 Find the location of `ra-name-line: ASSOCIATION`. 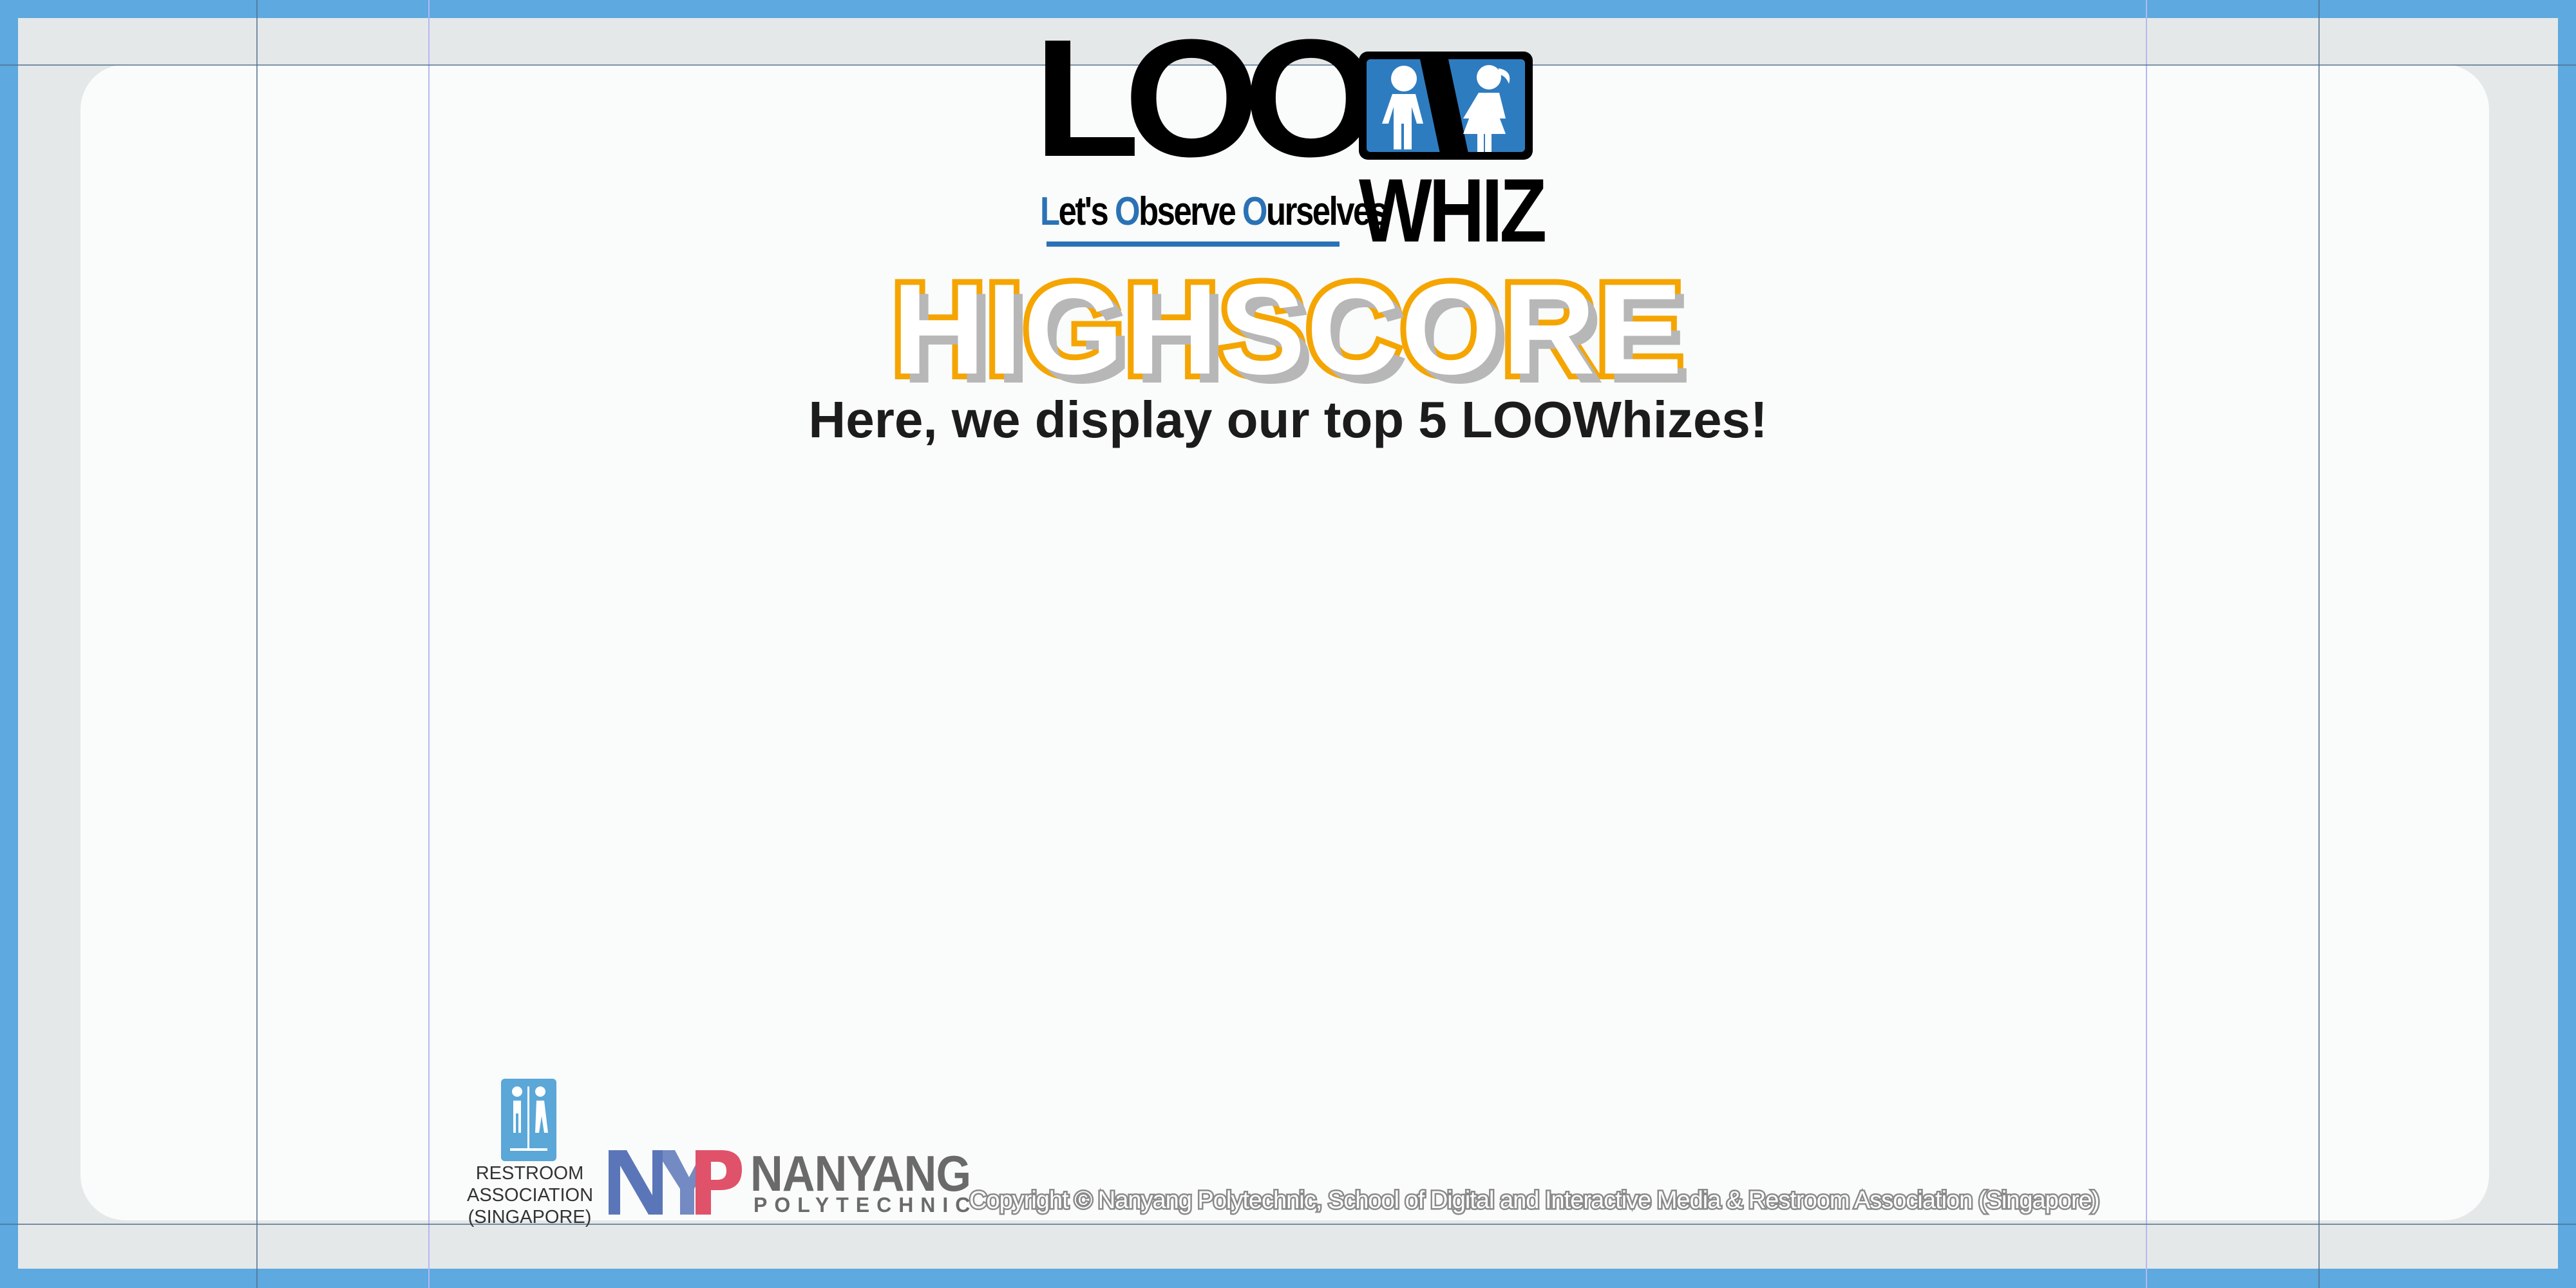

ra-name-line: ASSOCIATION is located at coordinates (530, 1195).